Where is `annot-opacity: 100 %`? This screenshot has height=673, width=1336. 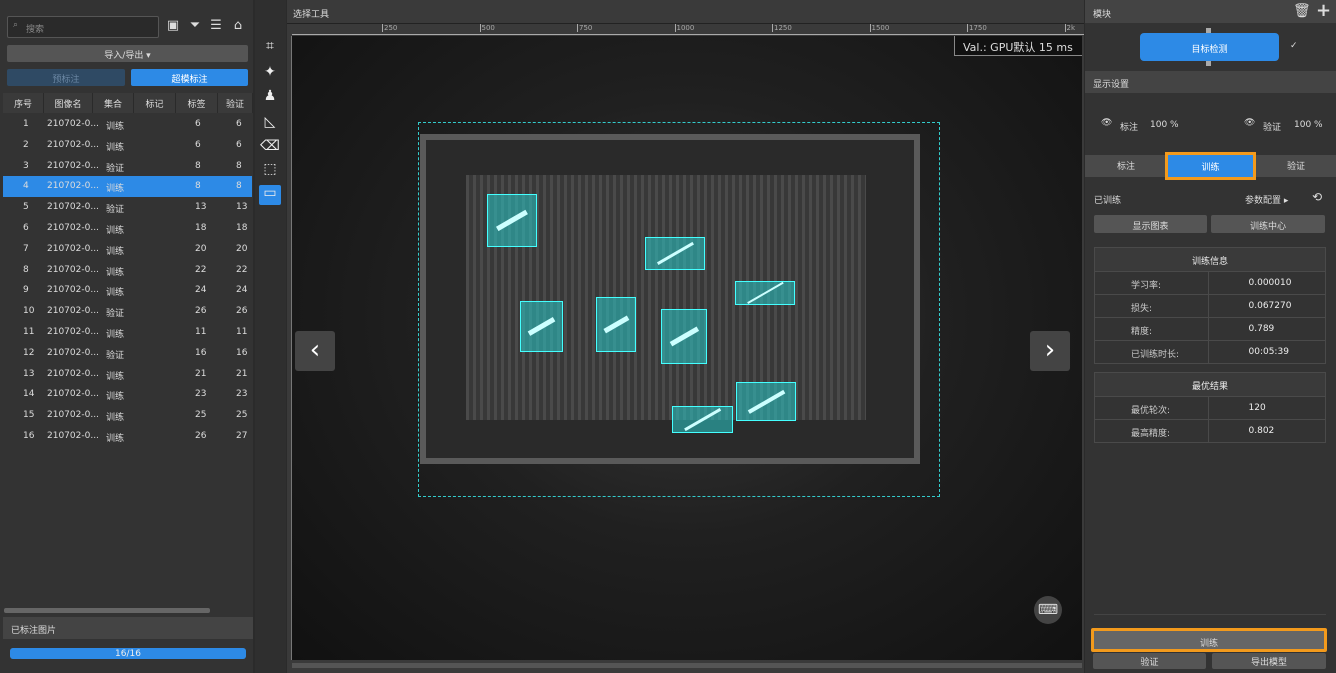
annot-opacity: 100 % is located at coordinates (1164, 125).